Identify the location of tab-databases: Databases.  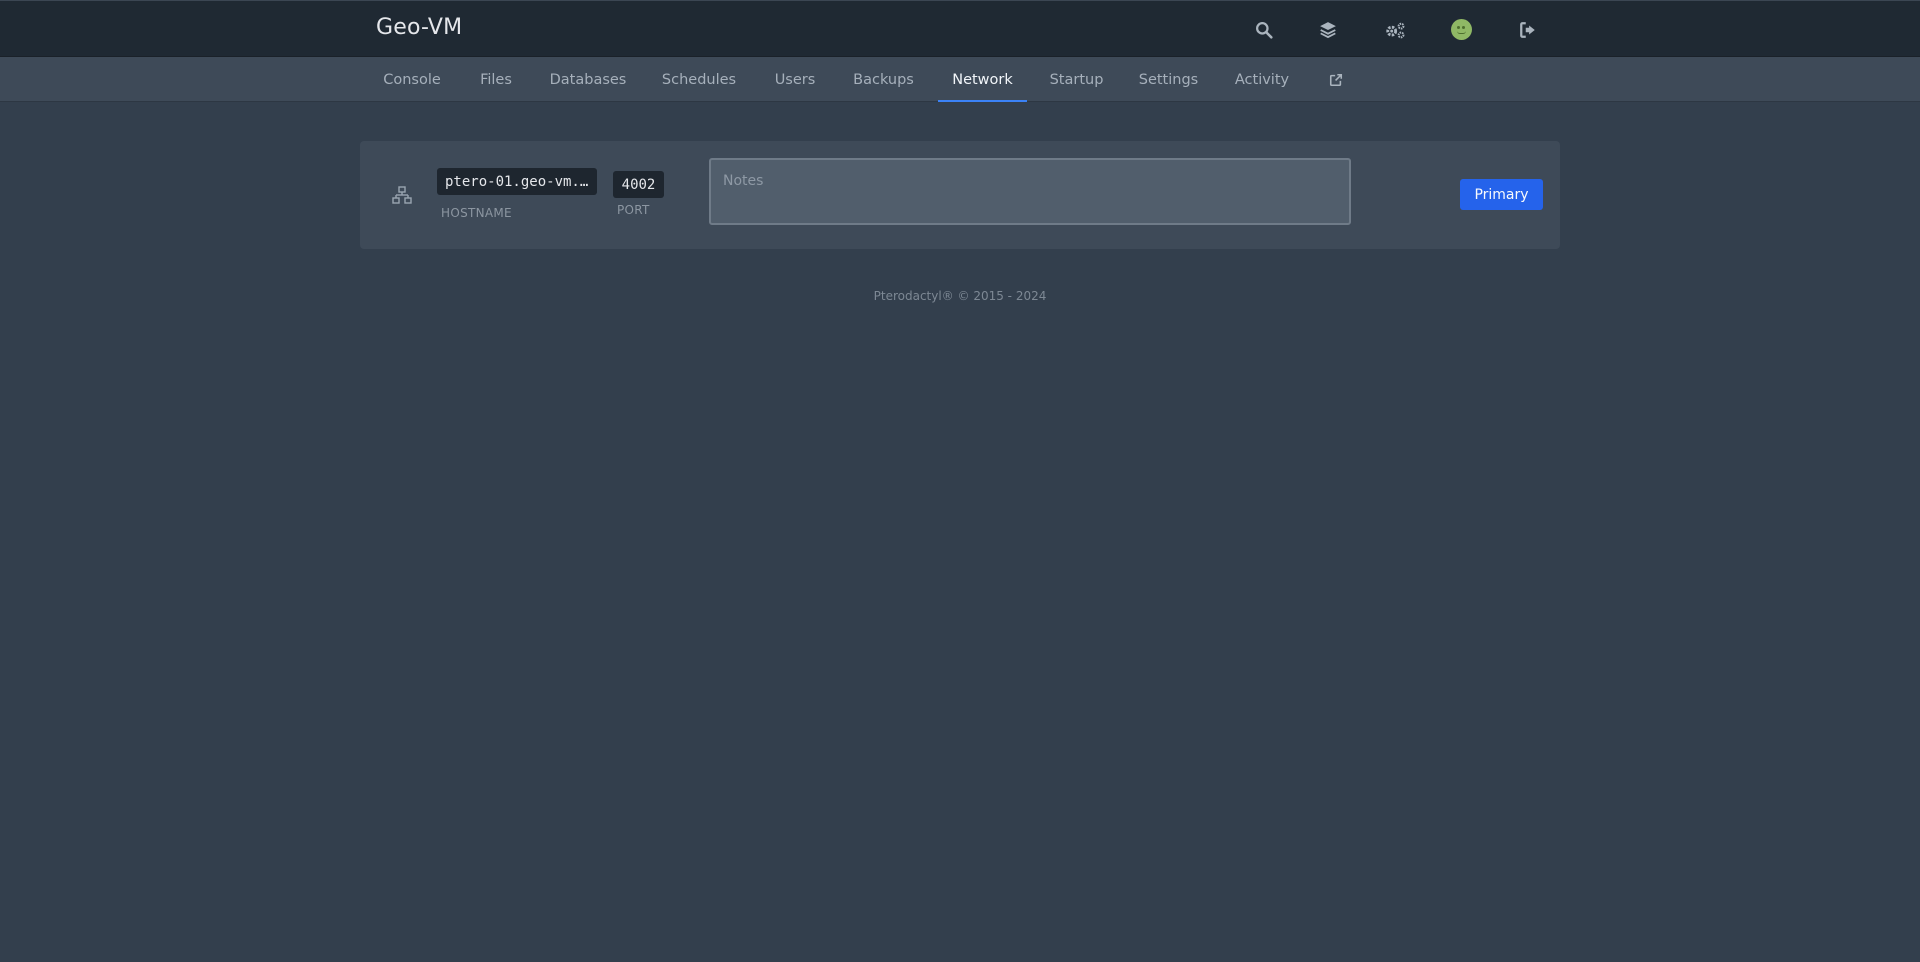
(588, 79).